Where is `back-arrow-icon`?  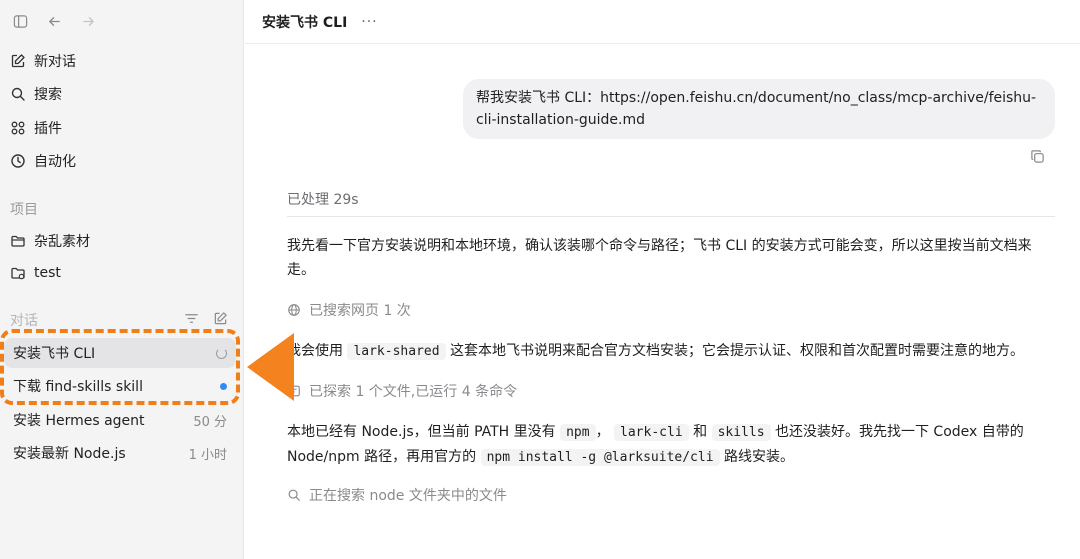 back-arrow-icon is located at coordinates (54, 21).